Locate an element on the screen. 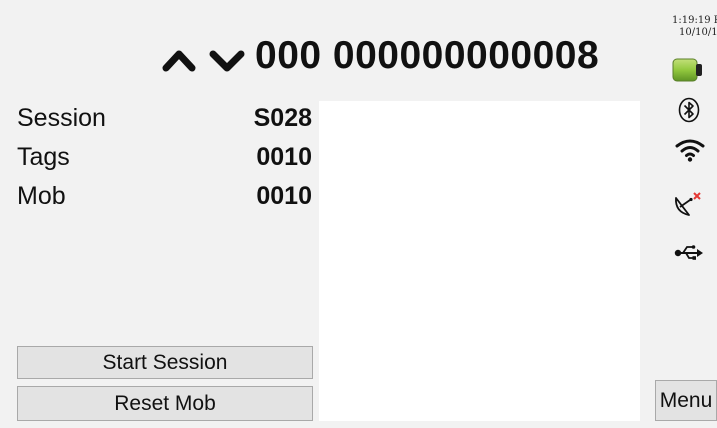 The width and height of the screenshot is (717, 428). satellite-disconnected-icon is located at coordinates (688, 204).